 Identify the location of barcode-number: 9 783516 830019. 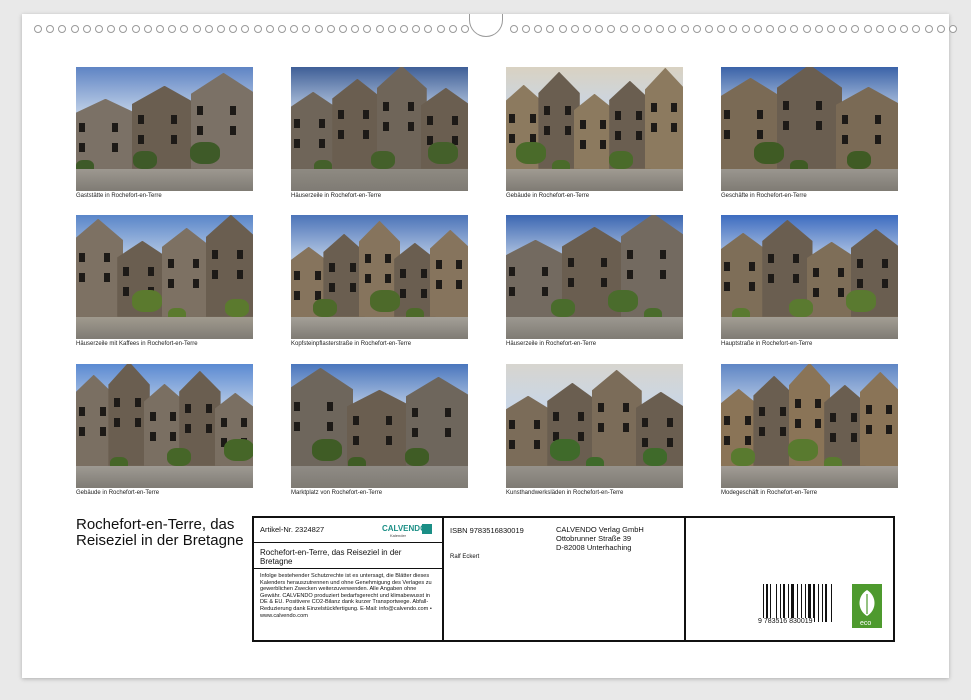
(785, 622).